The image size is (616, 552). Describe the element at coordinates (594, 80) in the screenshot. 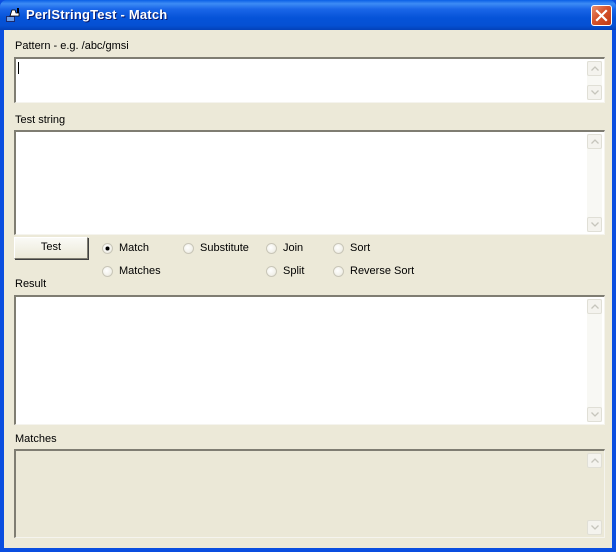

I see `pattern-scrollbar` at that location.